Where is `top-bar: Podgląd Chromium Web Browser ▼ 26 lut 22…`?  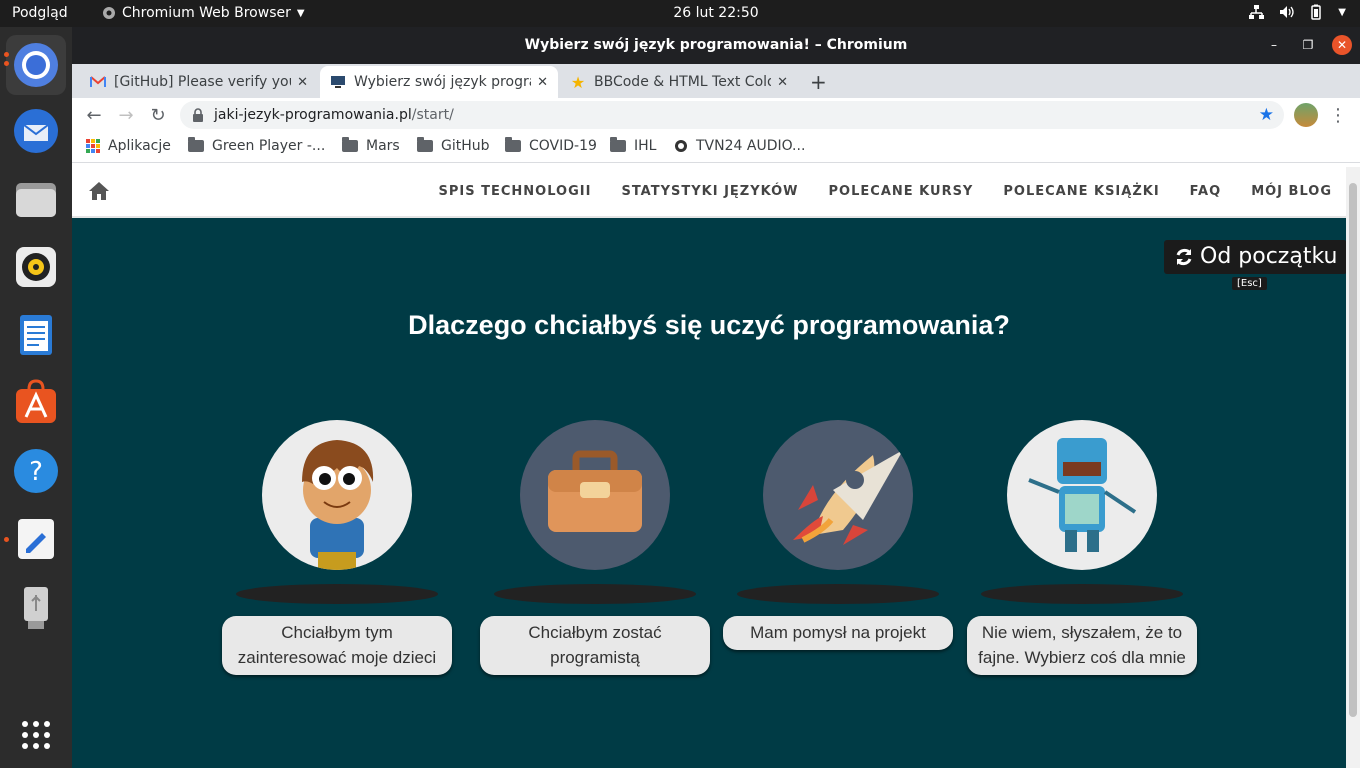 top-bar: Podgląd Chromium Web Browser ▼ 26 lut 22… is located at coordinates (680, 13).